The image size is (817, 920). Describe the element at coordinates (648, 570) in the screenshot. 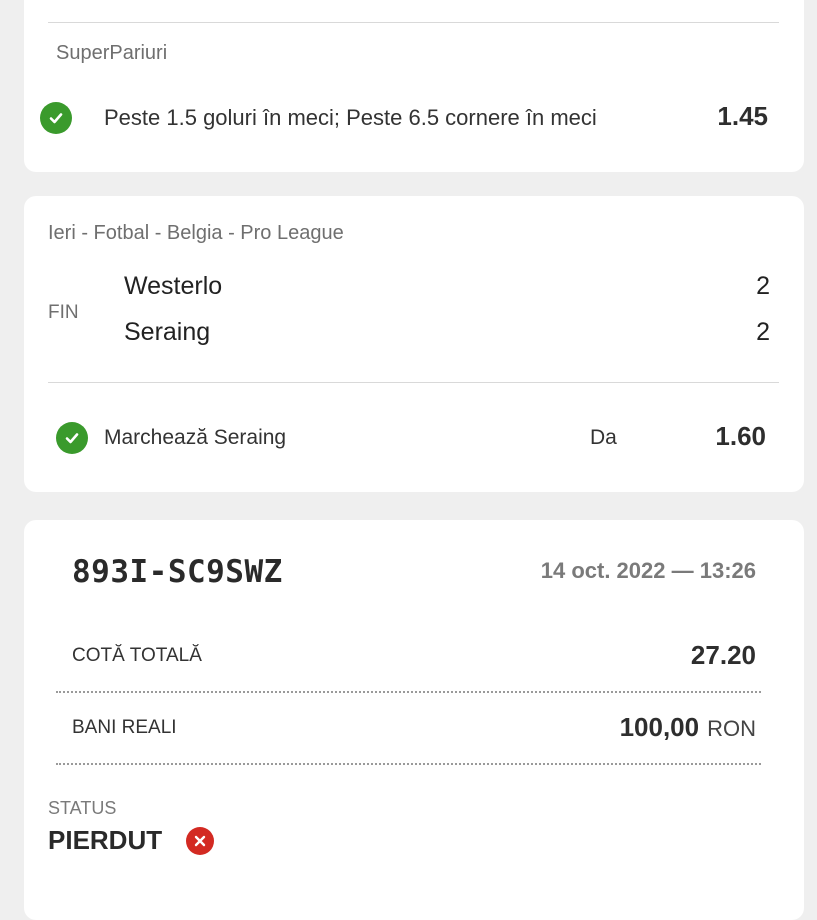

I see `ticket-datetime: 14 oct. 2022 — 13:26` at that location.